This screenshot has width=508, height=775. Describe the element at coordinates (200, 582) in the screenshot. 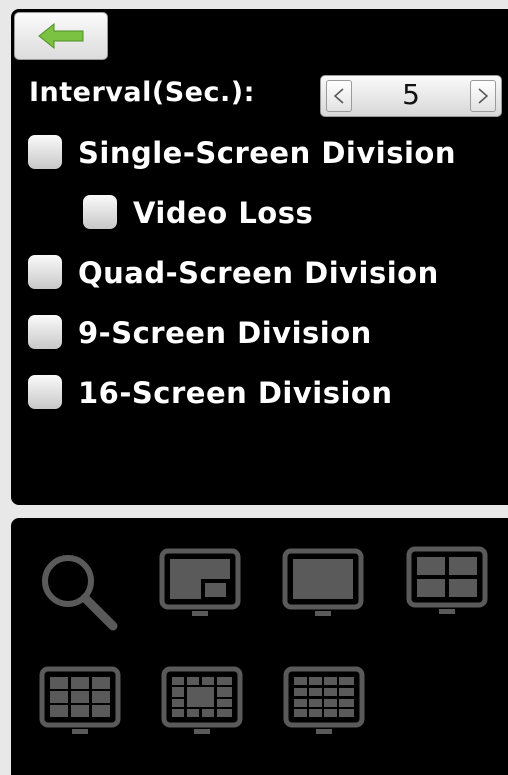

I see `picture-in-picture-icon` at that location.